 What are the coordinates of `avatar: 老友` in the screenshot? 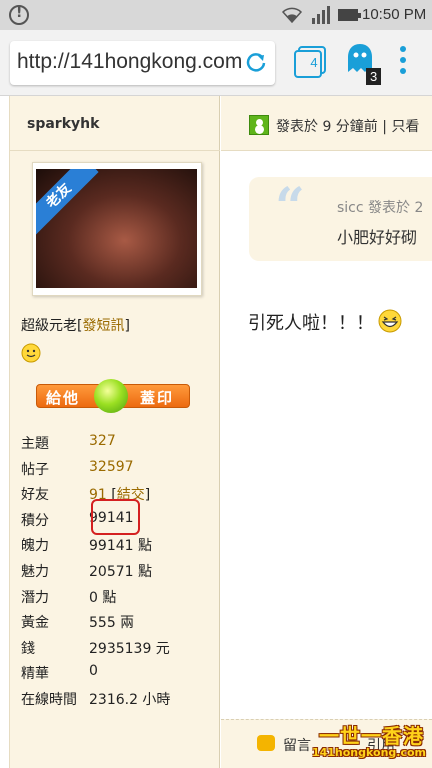 It's located at (117, 229).